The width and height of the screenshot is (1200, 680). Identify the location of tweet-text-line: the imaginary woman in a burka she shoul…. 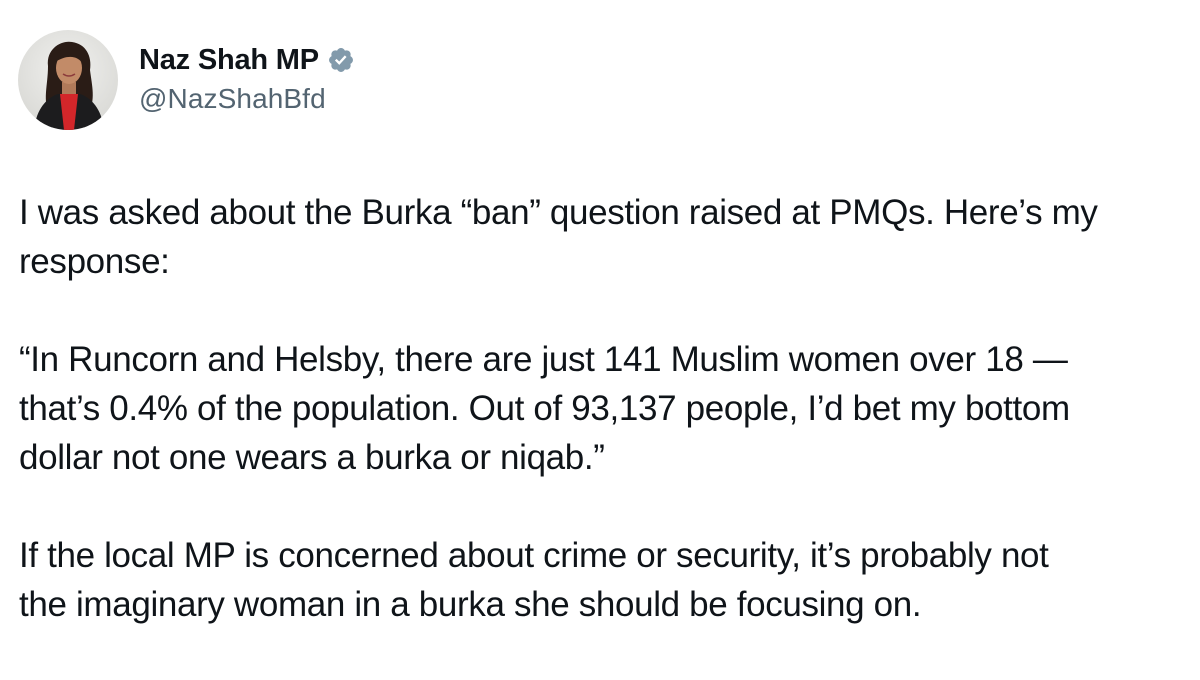
(470, 604).